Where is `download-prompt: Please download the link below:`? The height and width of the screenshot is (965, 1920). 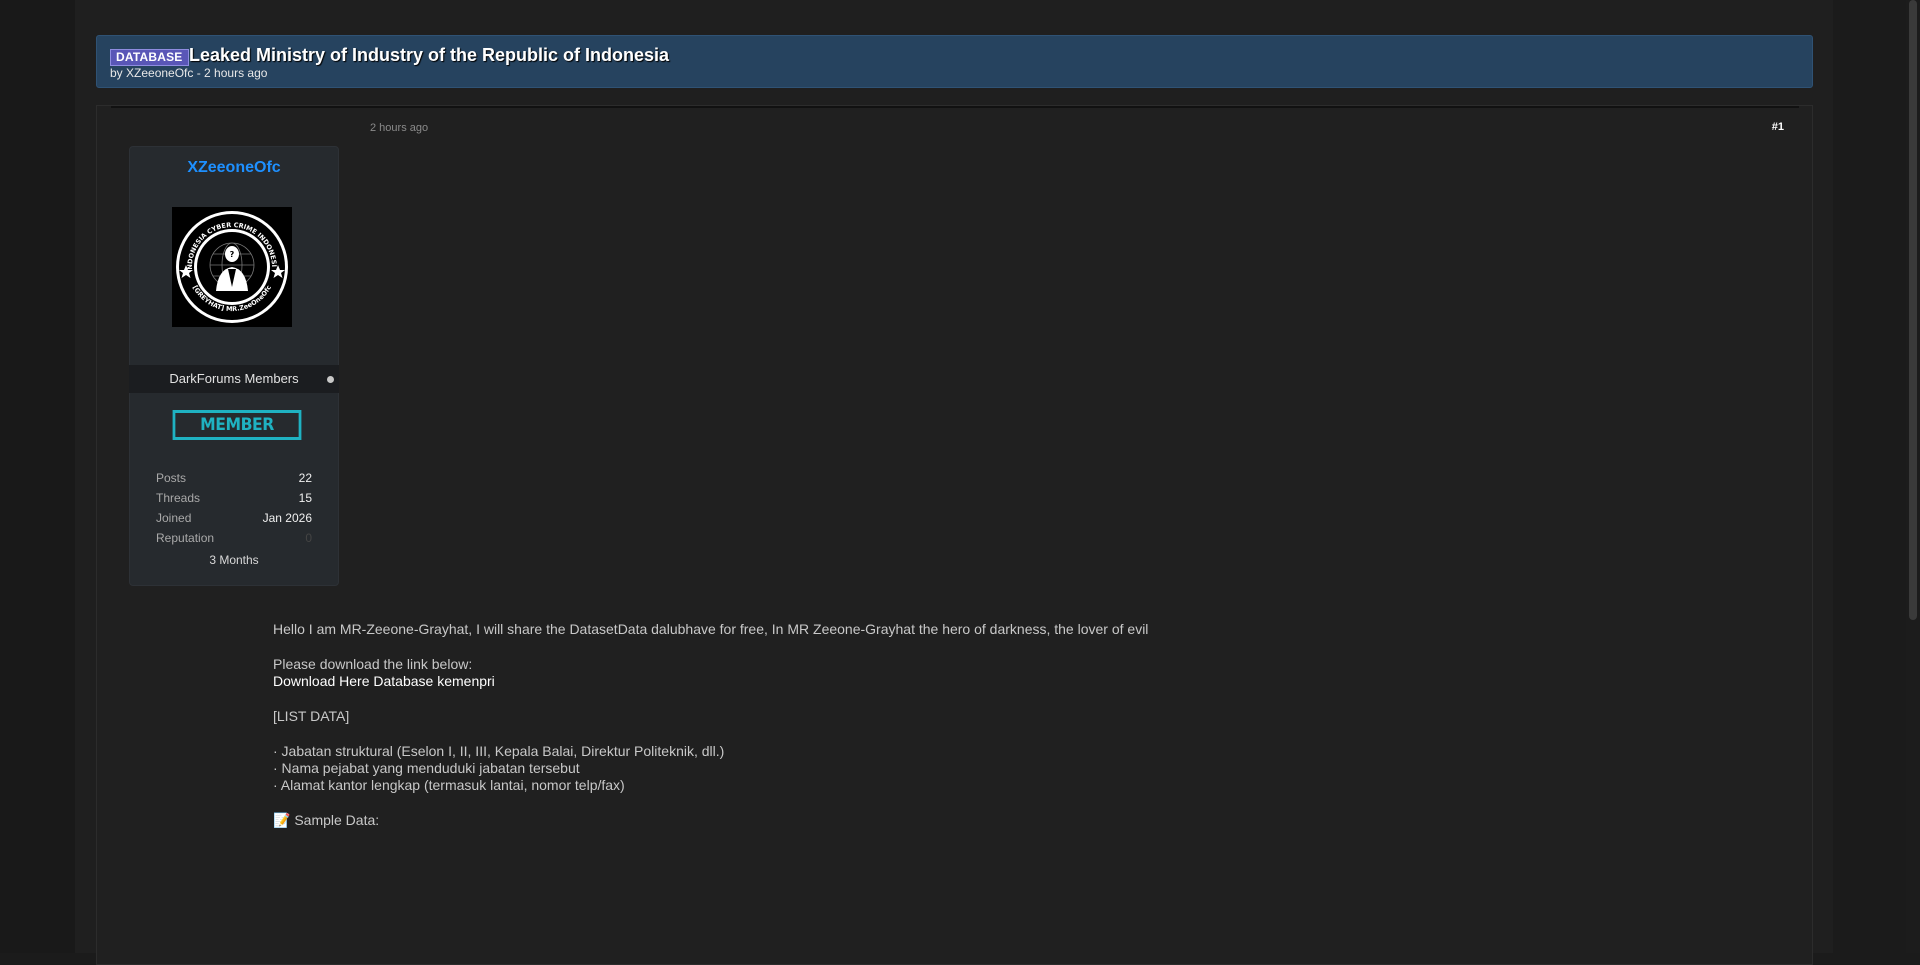 download-prompt: Please download the link below: is located at coordinates (373, 664).